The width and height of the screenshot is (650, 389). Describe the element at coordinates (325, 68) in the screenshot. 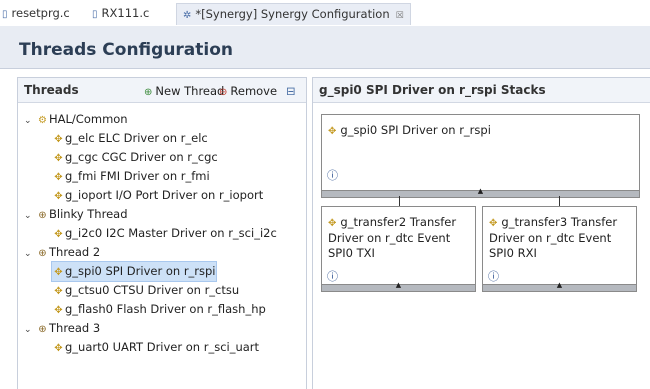

I see `divider` at that location.